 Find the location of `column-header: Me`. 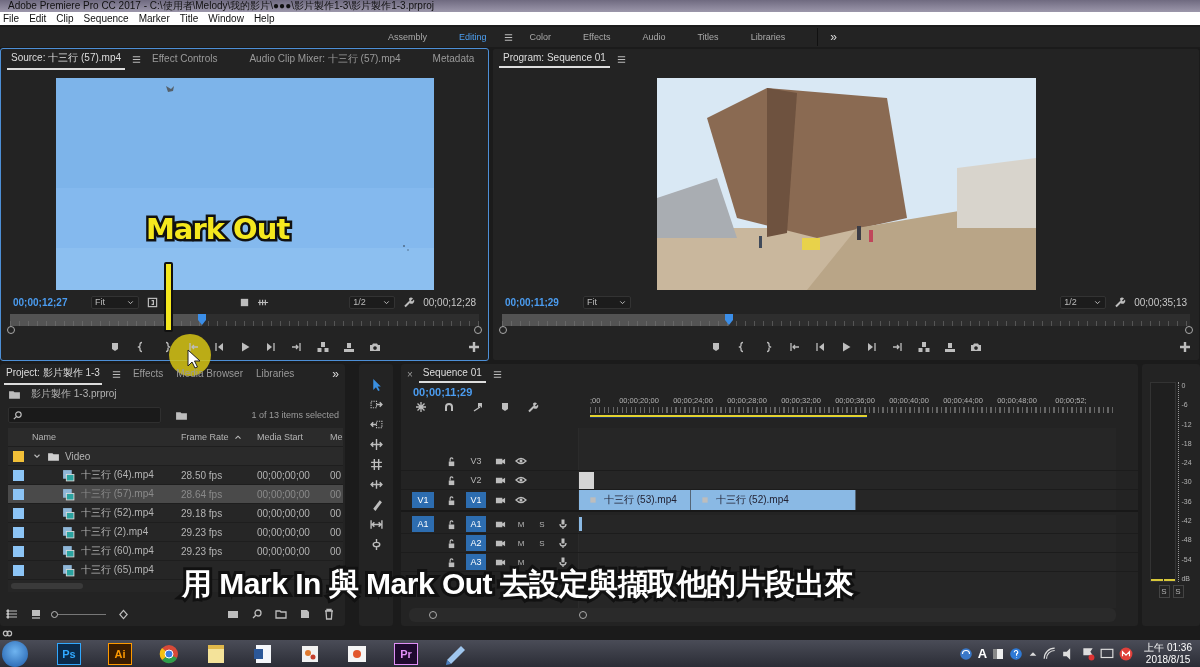

column-header: Me is located at coordinates (336, 437).